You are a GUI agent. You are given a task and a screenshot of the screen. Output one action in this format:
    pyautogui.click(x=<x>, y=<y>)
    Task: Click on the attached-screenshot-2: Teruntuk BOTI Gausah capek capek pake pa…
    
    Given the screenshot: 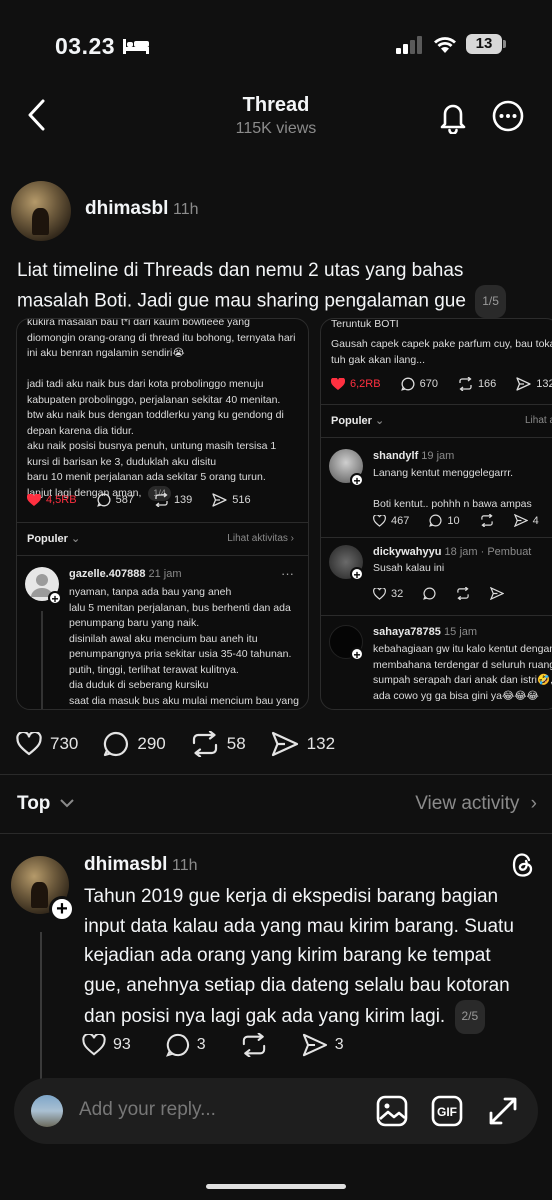 What is the action you would take?
    pyautogui.click(x=436, y=514)
    